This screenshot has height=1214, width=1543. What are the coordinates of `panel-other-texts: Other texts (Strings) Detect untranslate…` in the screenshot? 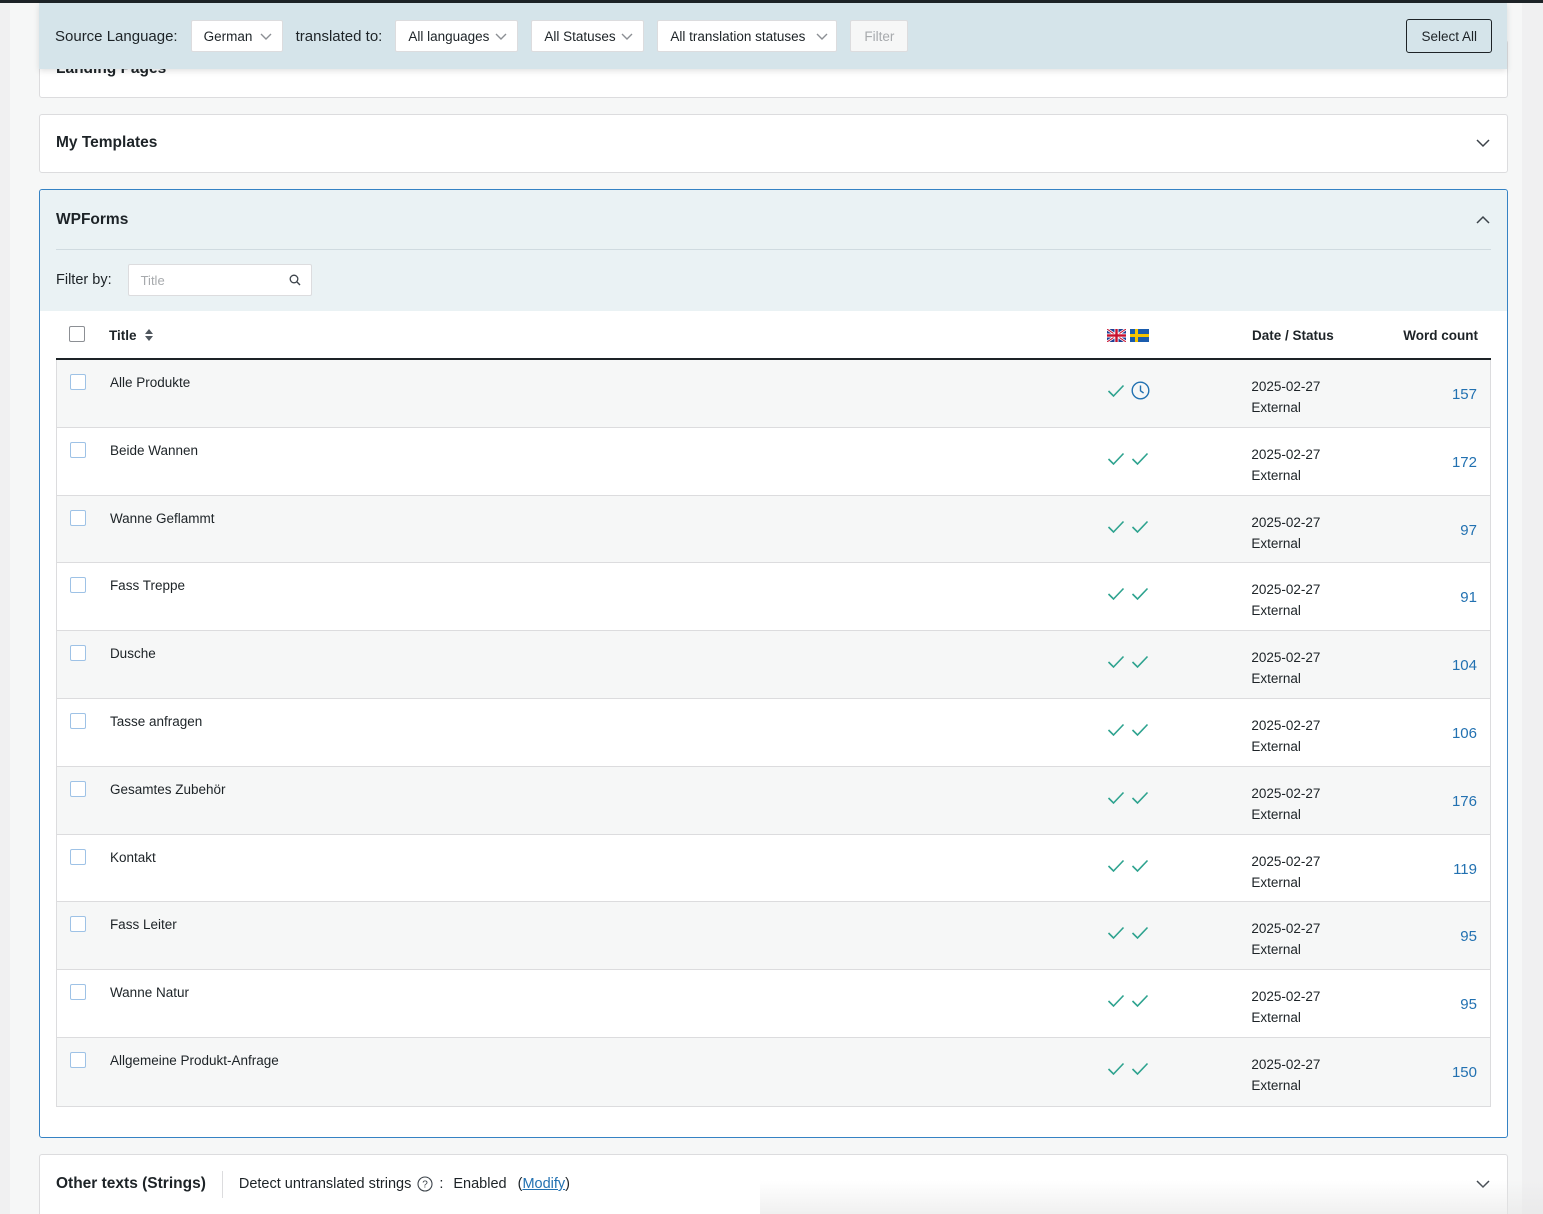 It's located at (773, 1184).